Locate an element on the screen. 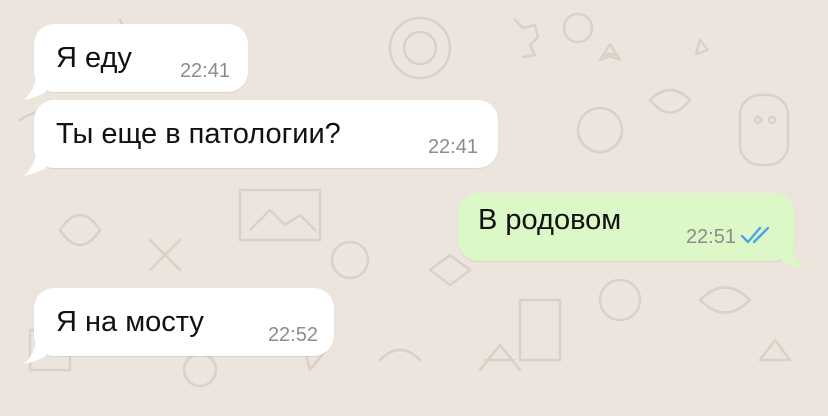  message-bubble-incoming: Я на мосту 22:52 is located at coordinates (179, 326).